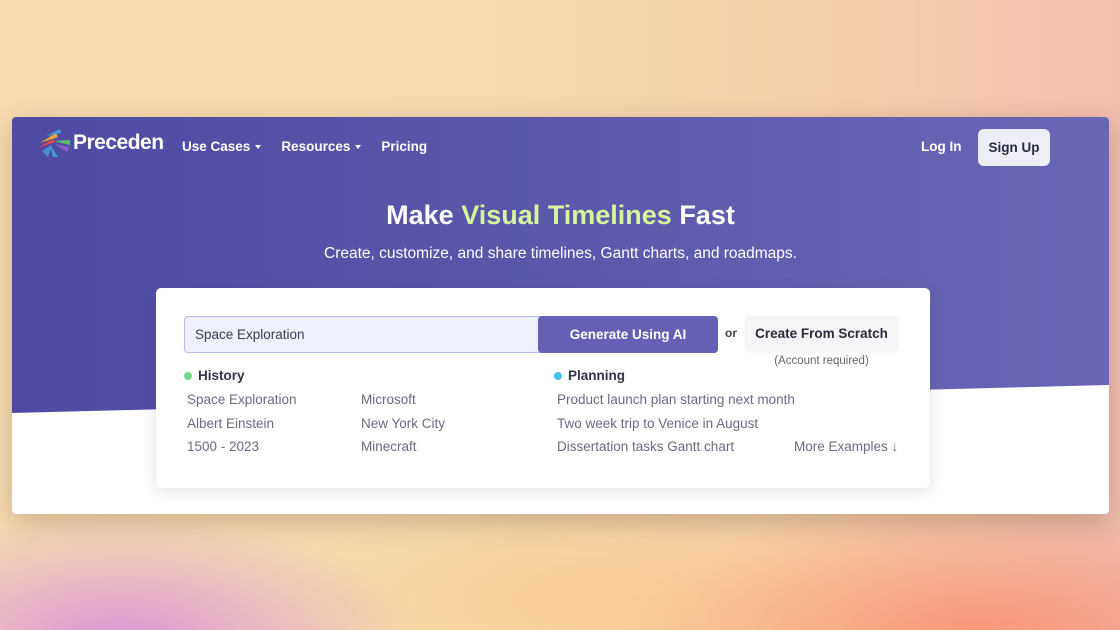 This screenshot has height=630, width=1120. I want to click on planning-dot-icon, so click(558, 375).